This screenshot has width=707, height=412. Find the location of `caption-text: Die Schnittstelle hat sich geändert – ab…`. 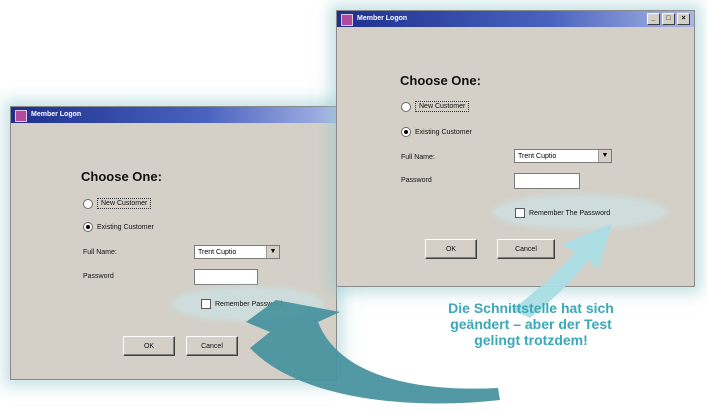

caption-text: Die Schnittstelle hat sich geändert – ab… is located at coordinates (531, 324).